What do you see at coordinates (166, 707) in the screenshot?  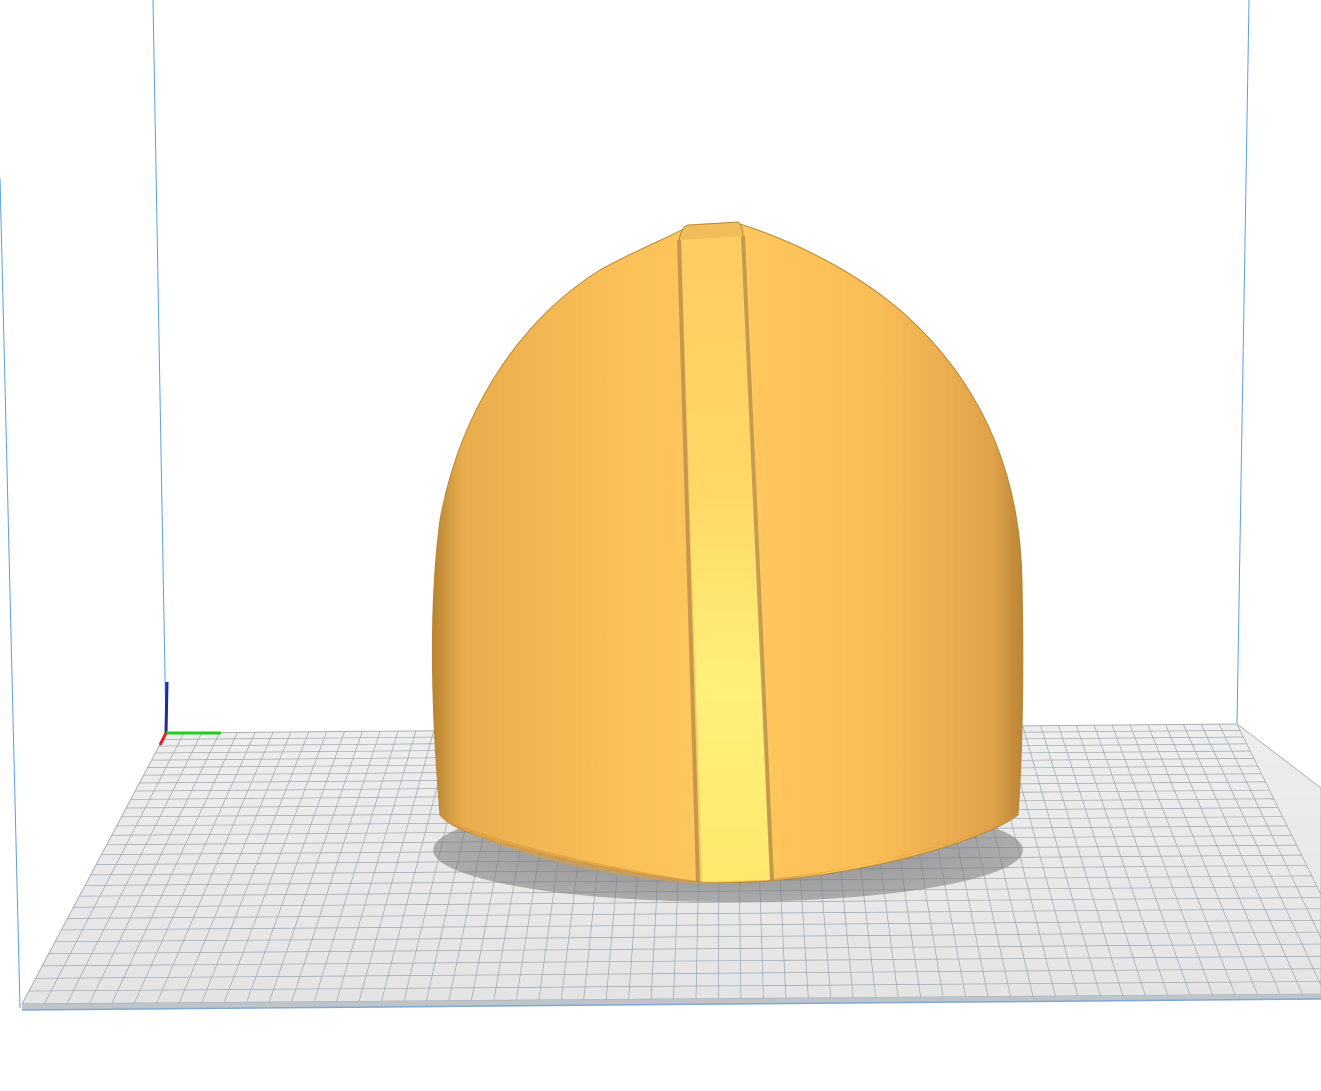 I see `z-axis-indicator` at bounding box center [166, 707].